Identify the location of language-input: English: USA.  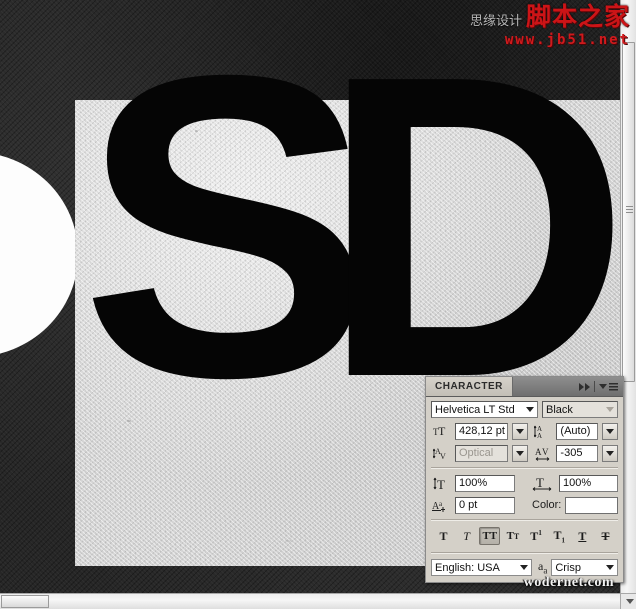
(481, 567).